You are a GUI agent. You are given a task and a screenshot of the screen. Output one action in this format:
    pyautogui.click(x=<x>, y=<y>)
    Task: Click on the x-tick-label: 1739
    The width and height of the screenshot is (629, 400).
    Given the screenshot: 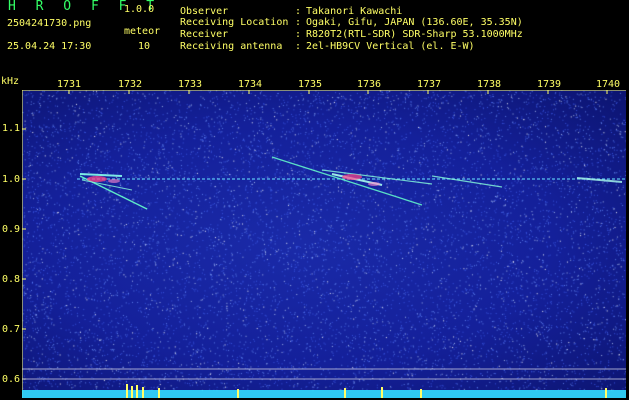 What is the action you would take?
    pyautogui.click(x=549, y=84)
    